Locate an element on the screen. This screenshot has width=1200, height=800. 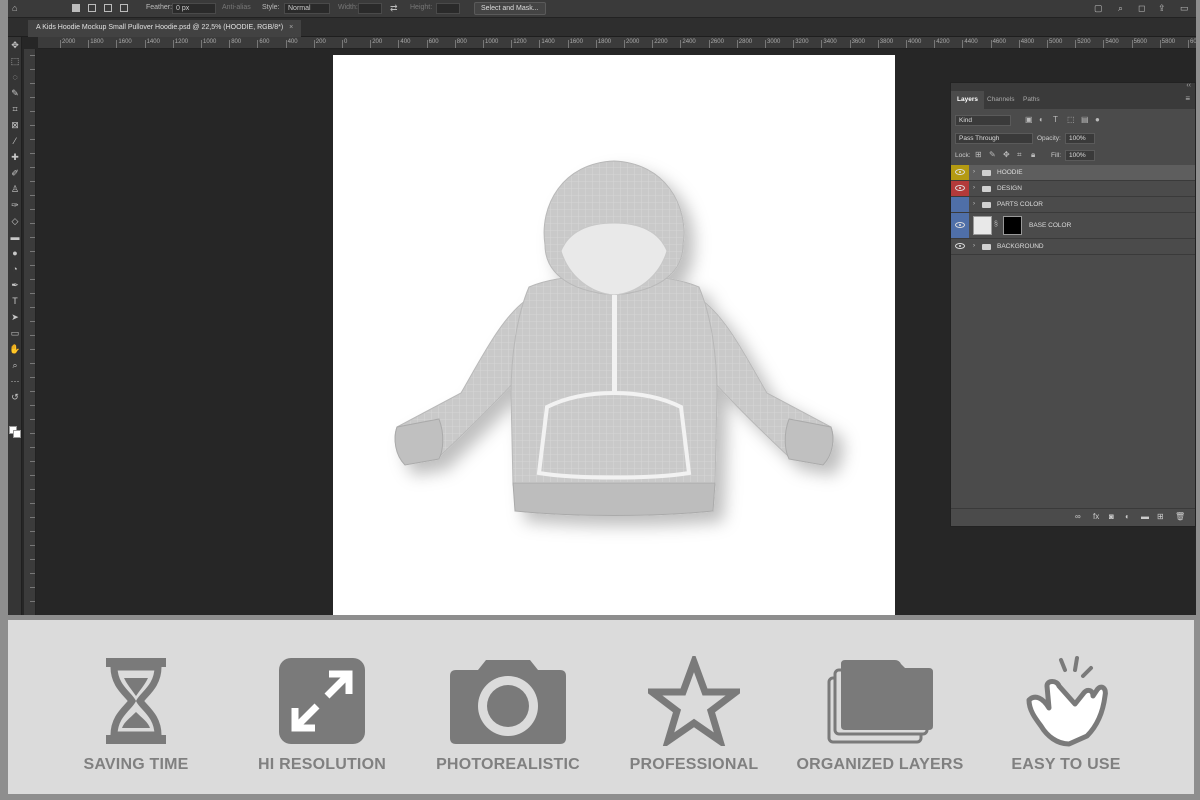
opacity-input: 100% is located at coordinates (1080, 138).